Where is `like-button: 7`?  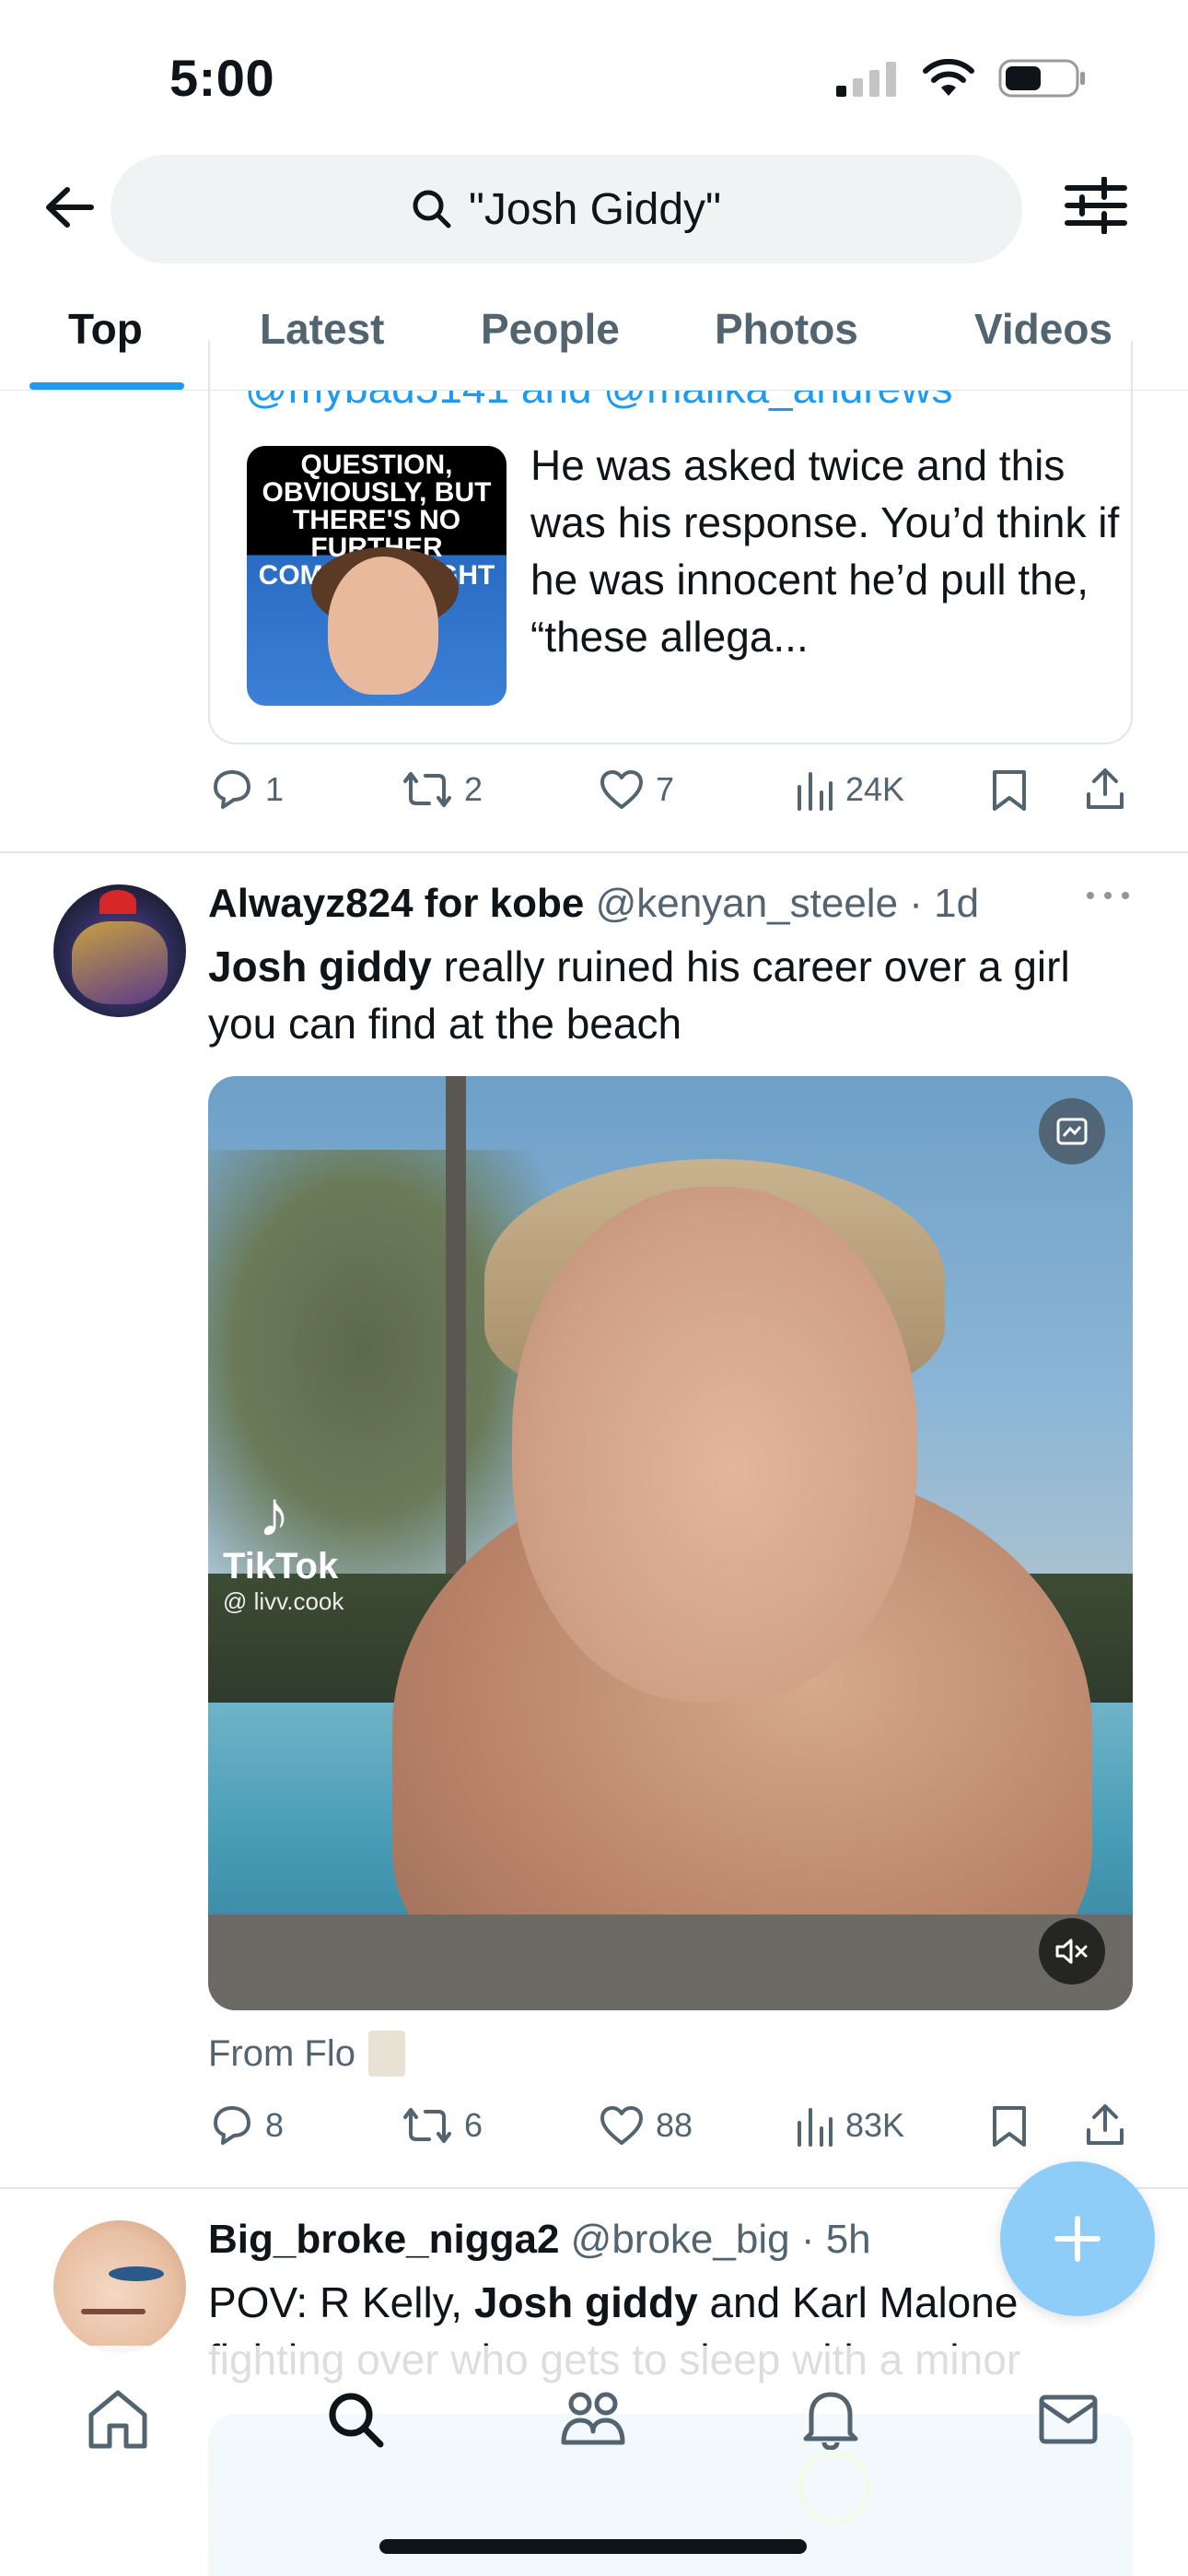
like-button: 7 is located at coordinates (637, 789).